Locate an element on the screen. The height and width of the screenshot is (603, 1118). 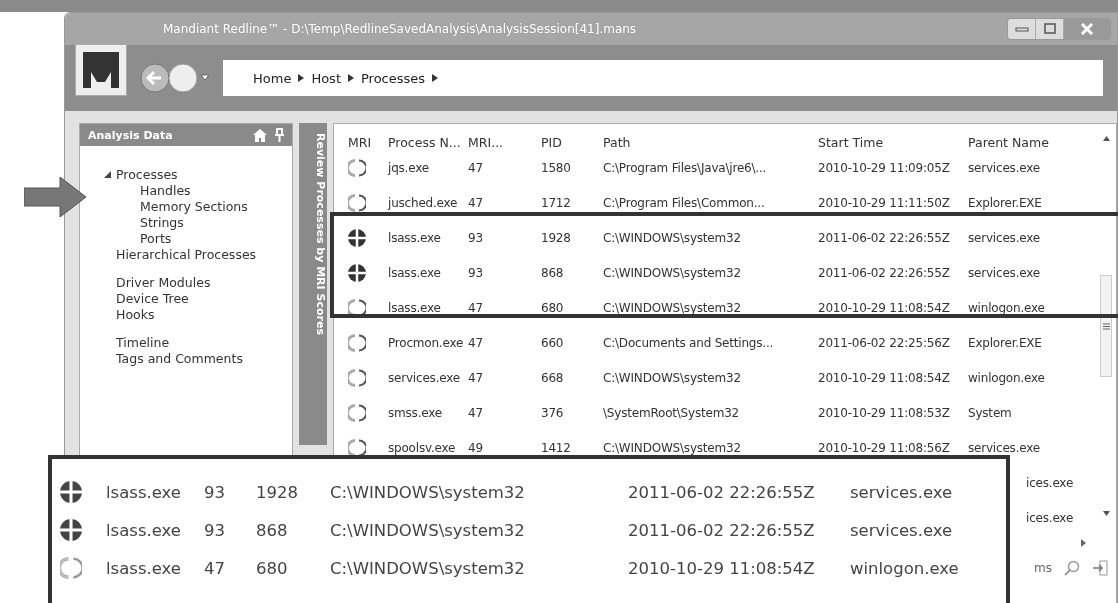
pin-icon is located at coordinates (279, 135).